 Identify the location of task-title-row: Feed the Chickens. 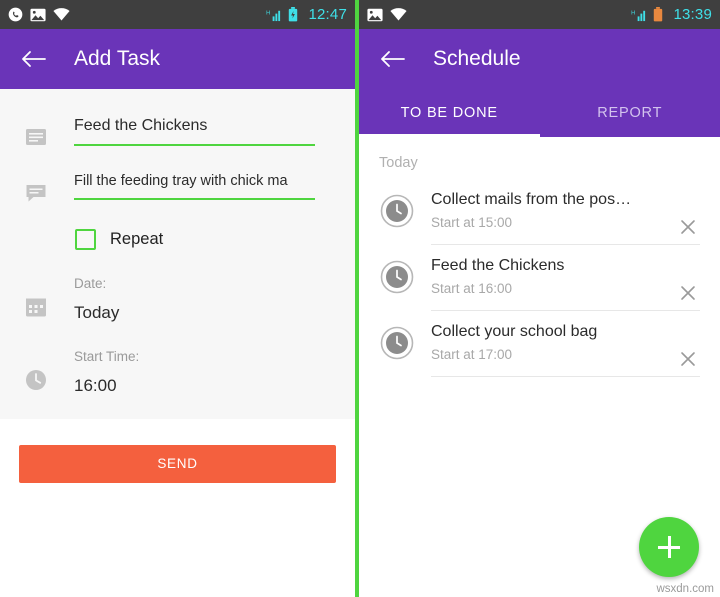
(177, 132).